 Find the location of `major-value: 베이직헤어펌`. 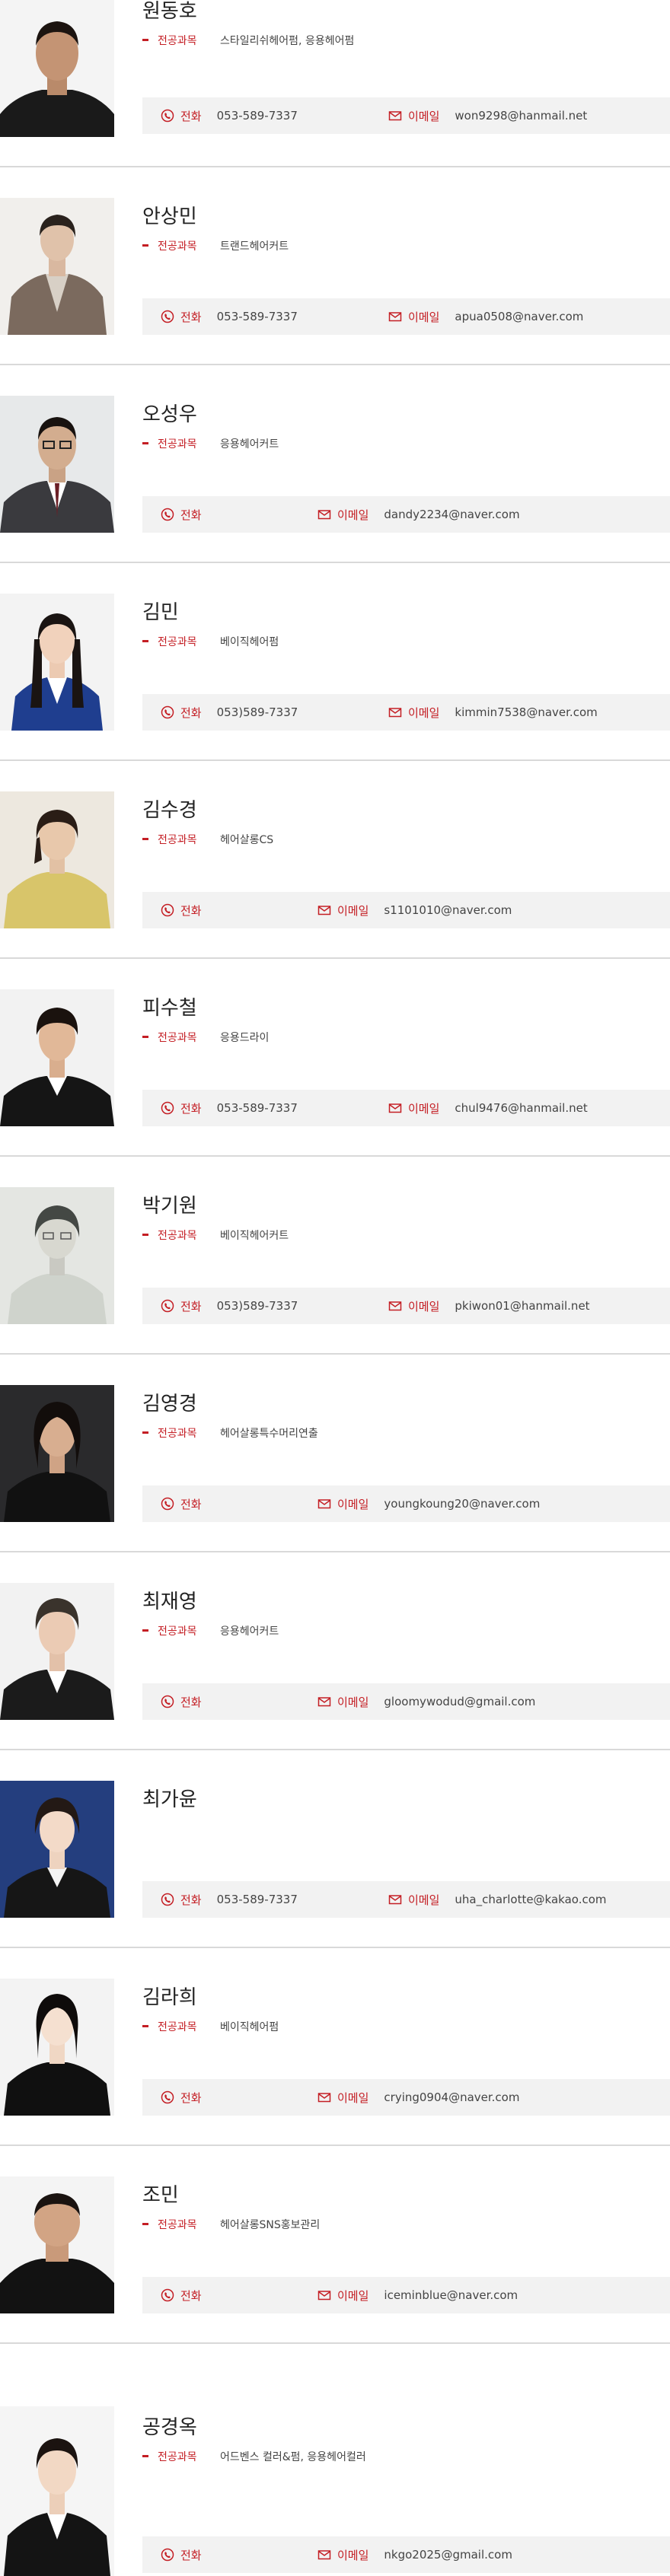

major-value: 베이직헤어펌 is located at coordinates (249, 2027).